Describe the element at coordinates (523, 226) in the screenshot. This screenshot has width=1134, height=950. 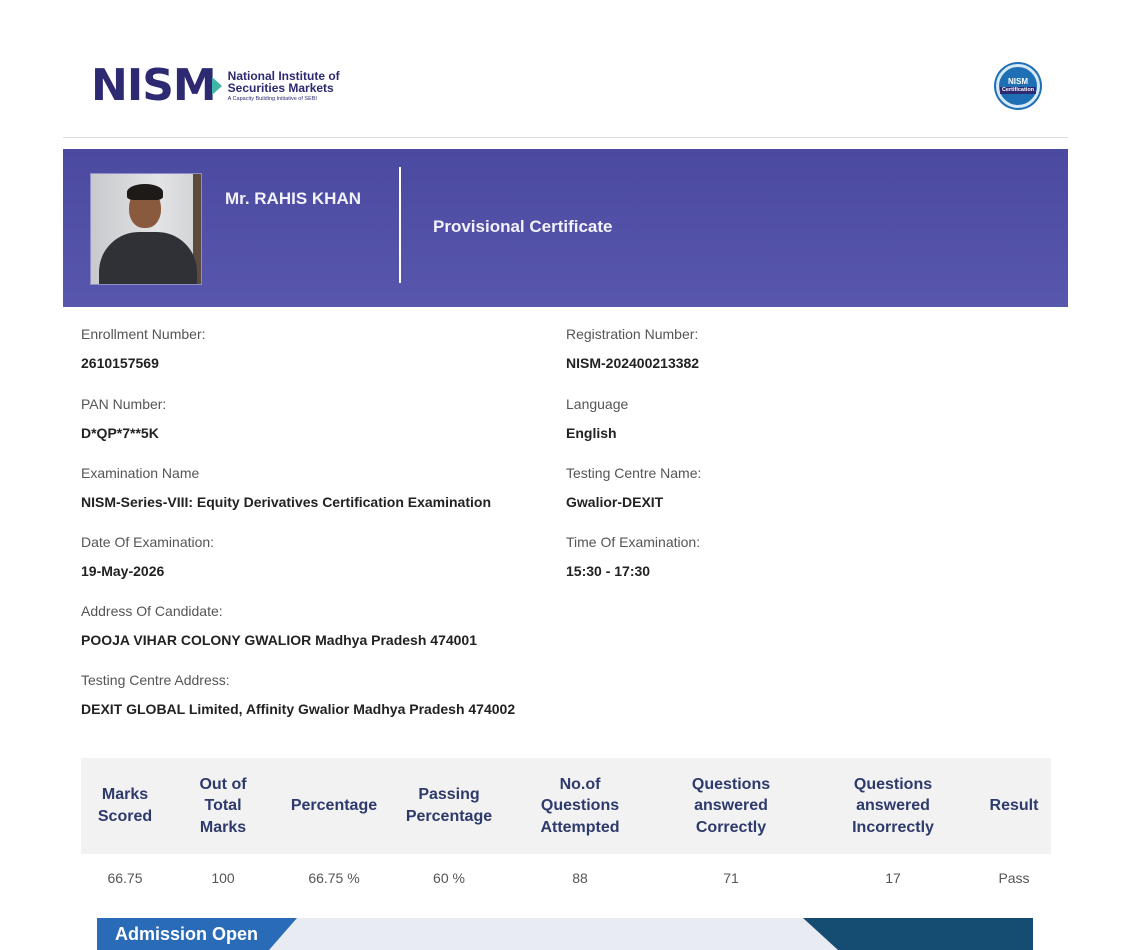
I see `certificate-title: Provisional Certificate` at that location.